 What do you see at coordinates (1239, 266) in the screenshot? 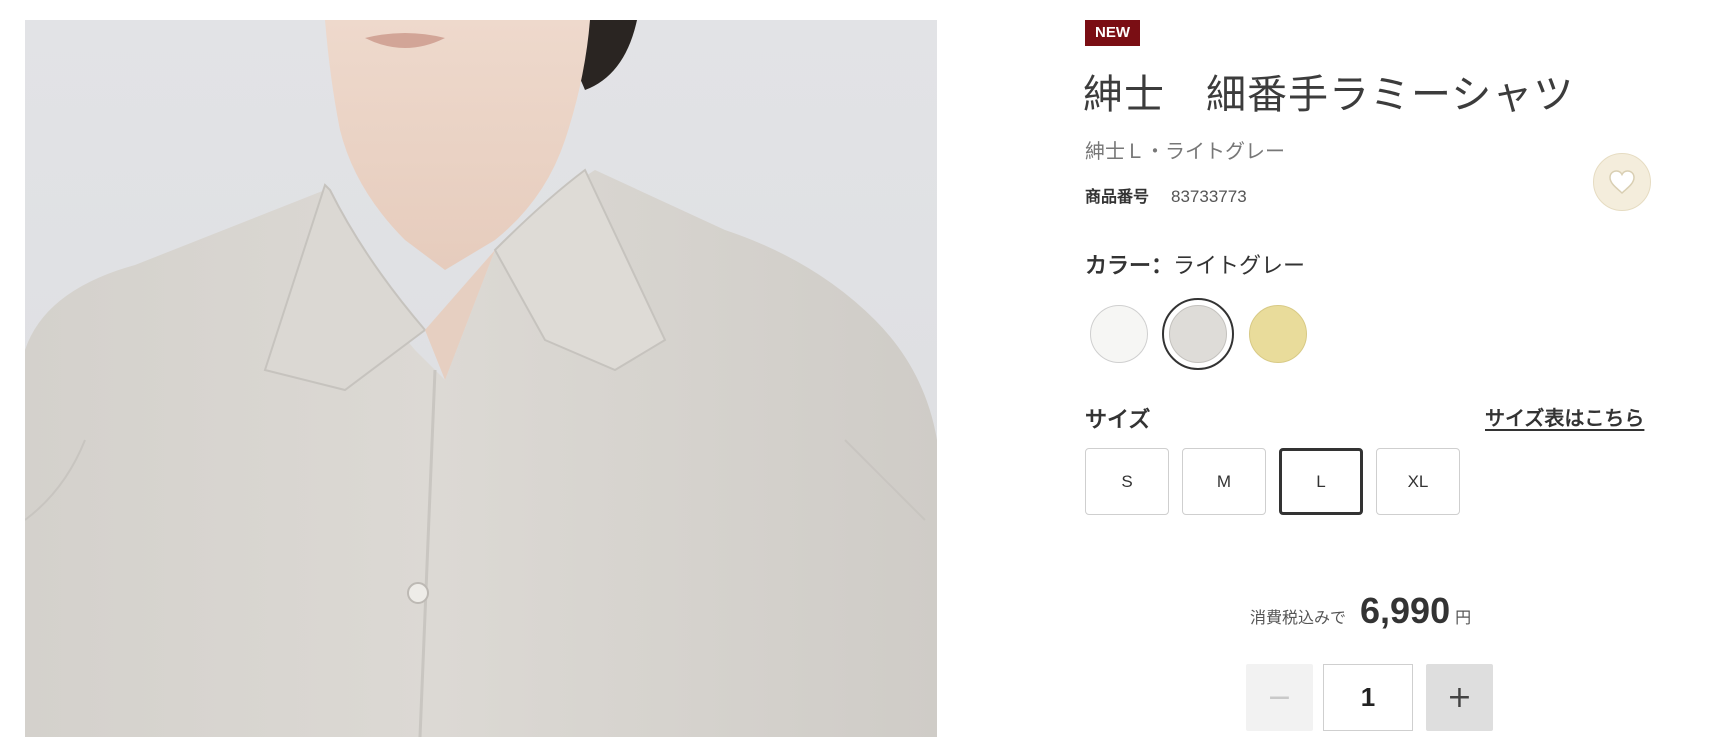
I see `selected-color-name: ライトグレー` at bounding box center [1239, 266].